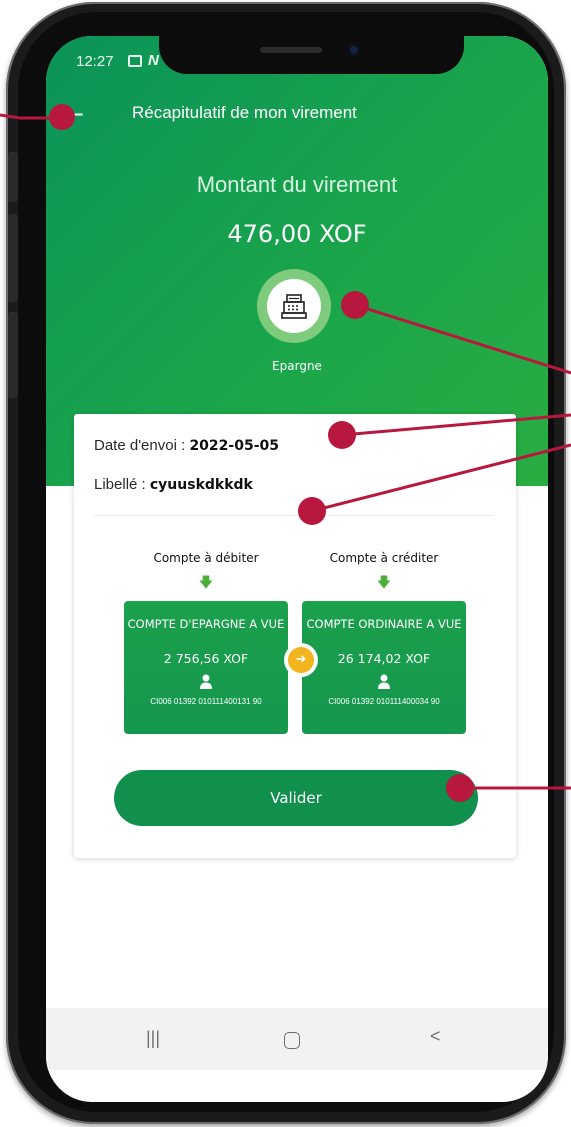 This screenshot has width=571, height=1127. What do you see at coordinates (441, 478) in the screenshot?
I see `callout-line-details` at bounding box center [441, 478].